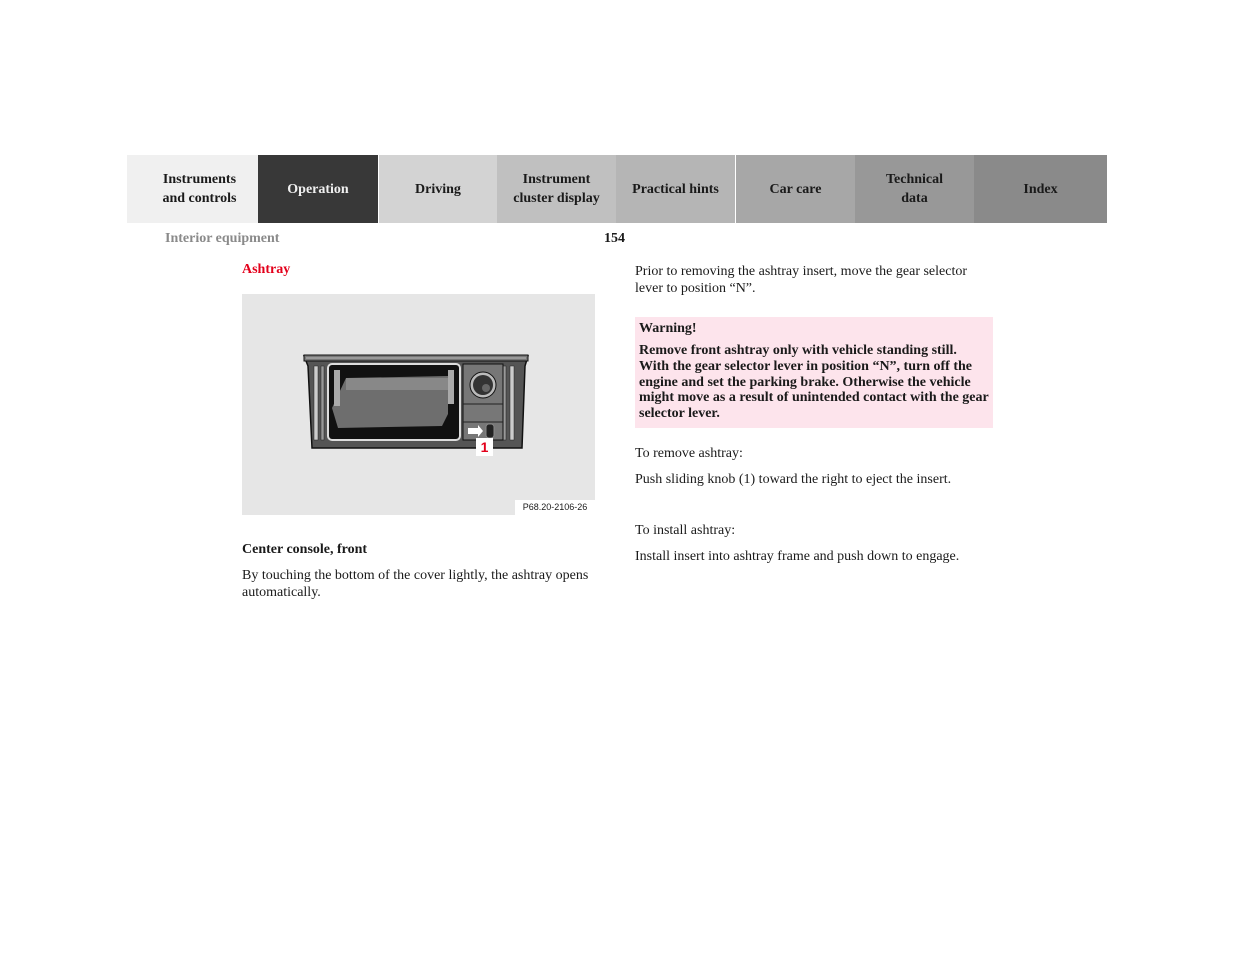 The image size is (1235, 954). What do you see at coordinates (556, 189) in the screenshot?
I see `tab-instrument-cluster-display: Instrument cluster display` at bounding box center [556, 189].